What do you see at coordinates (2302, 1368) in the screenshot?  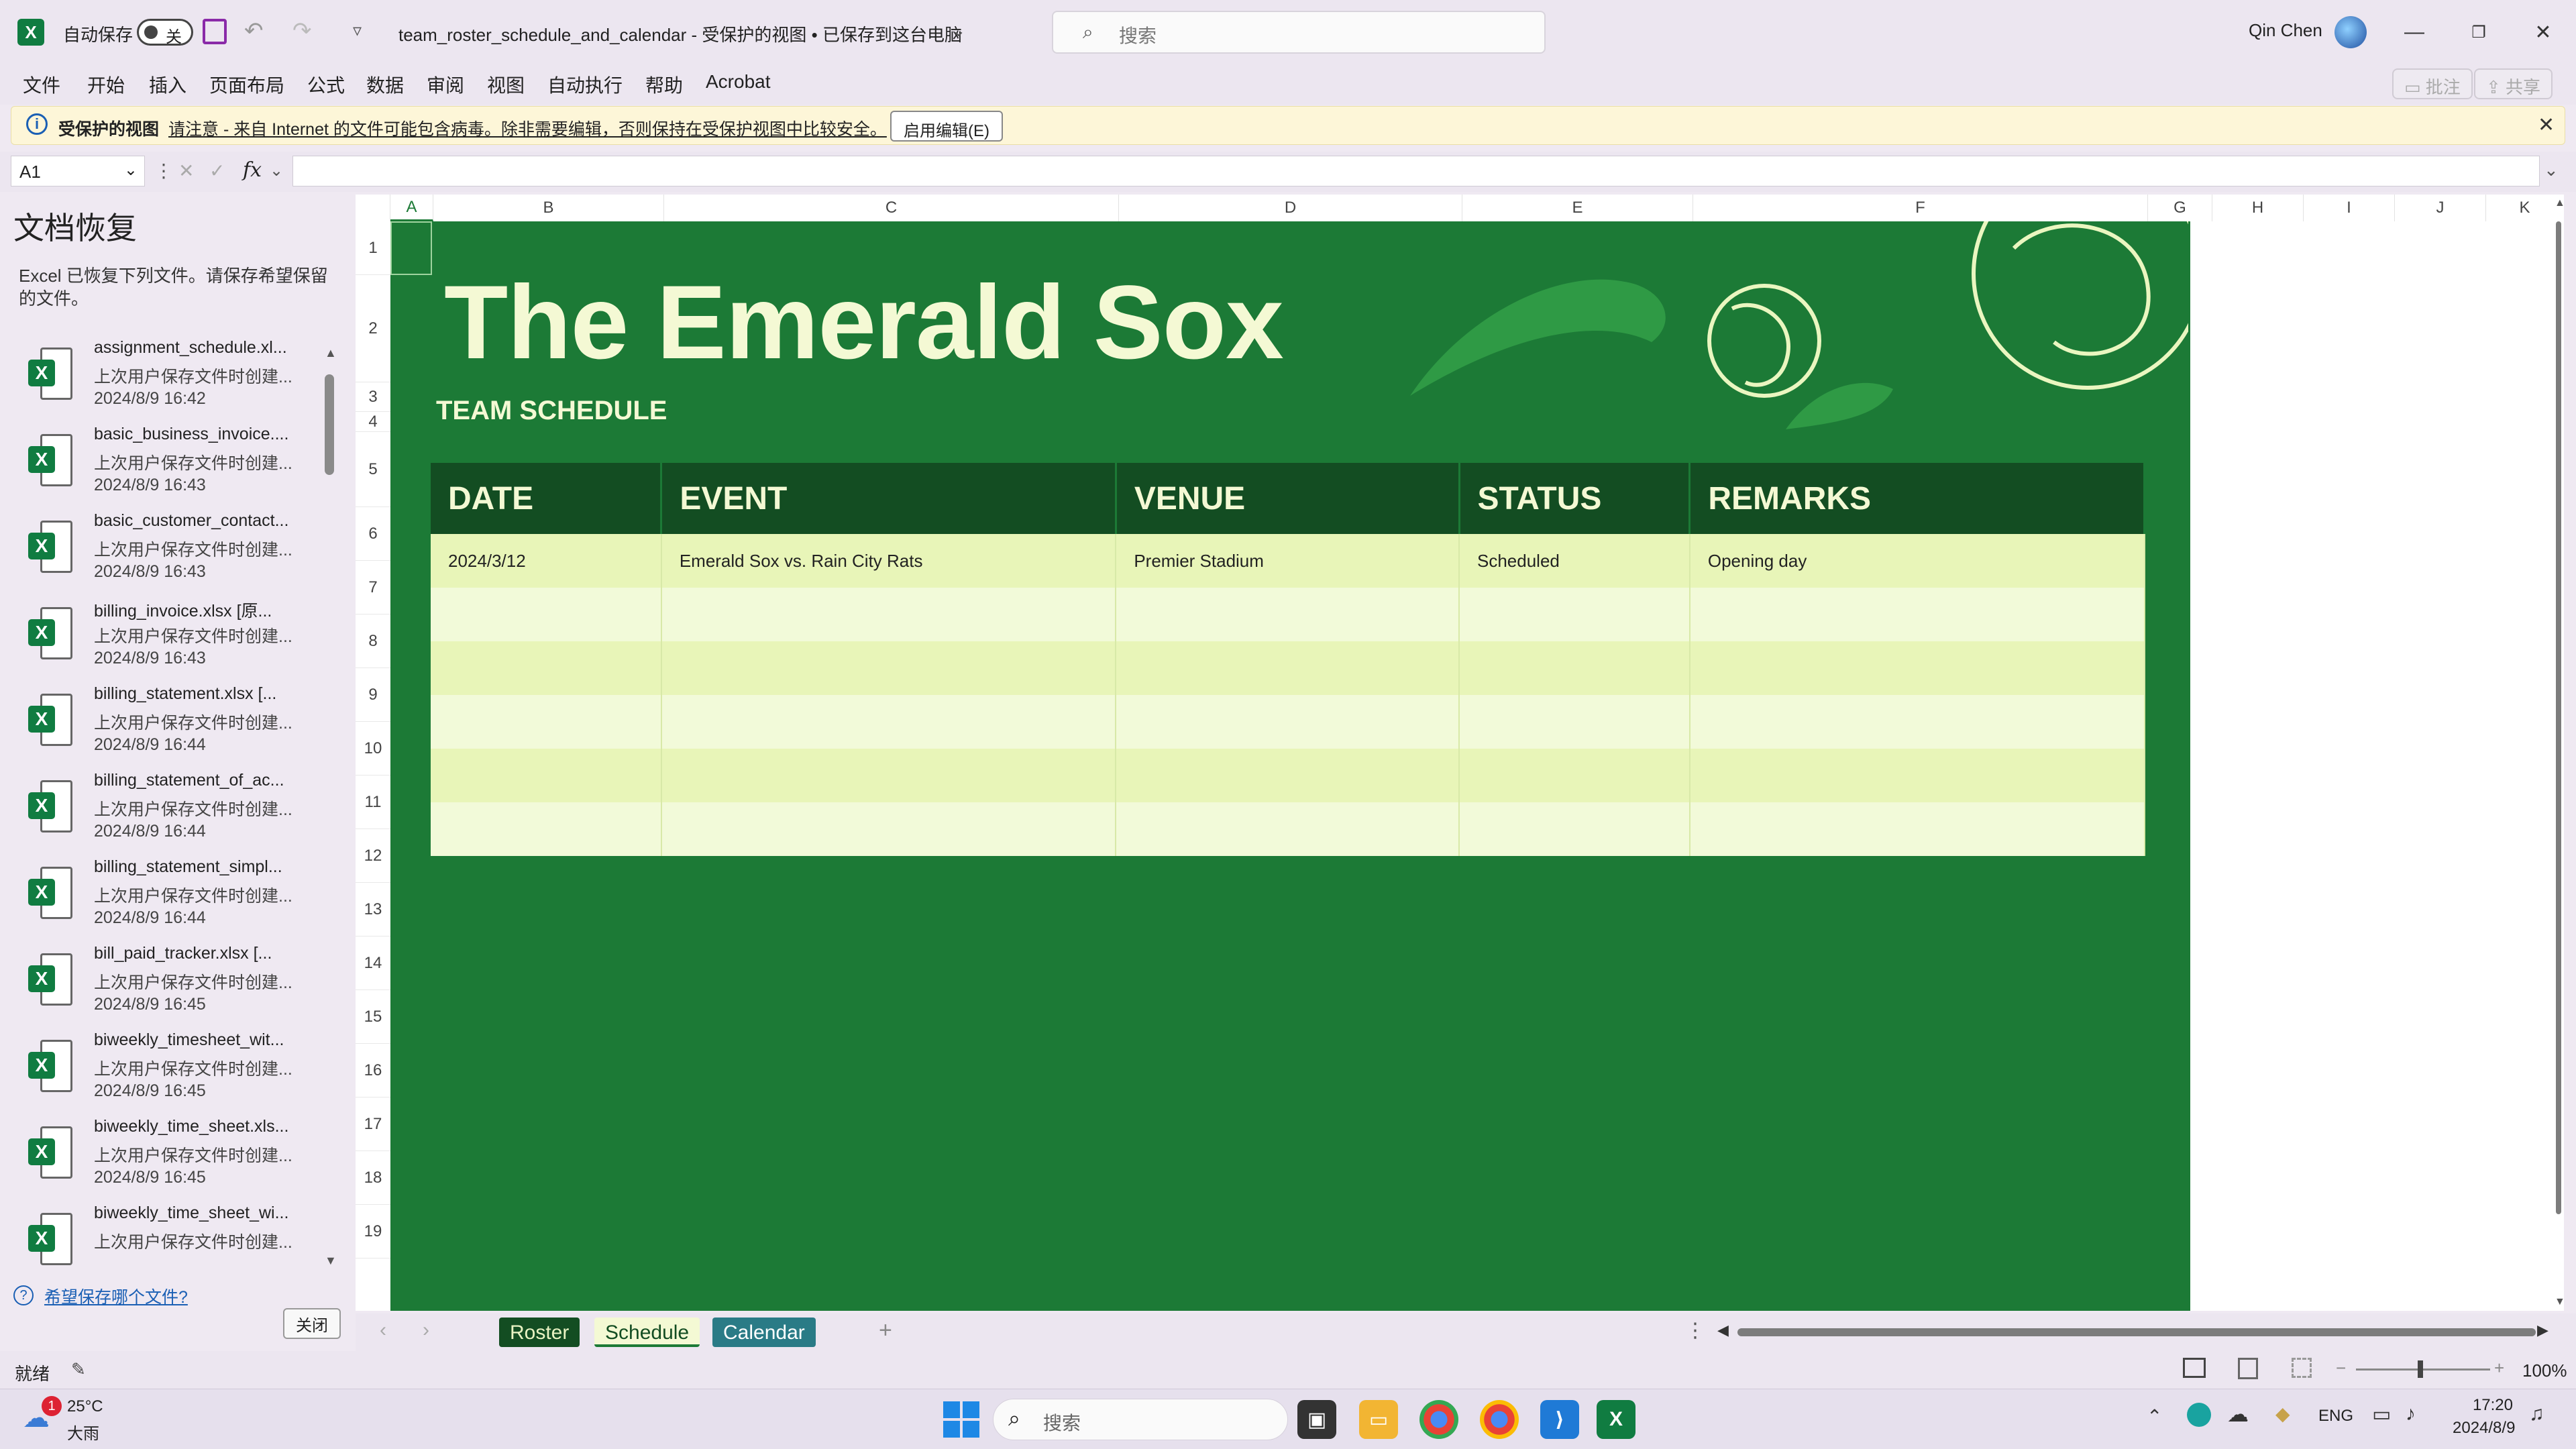 I see `page-break-view-icon` at bounding box center [2302, 1368].